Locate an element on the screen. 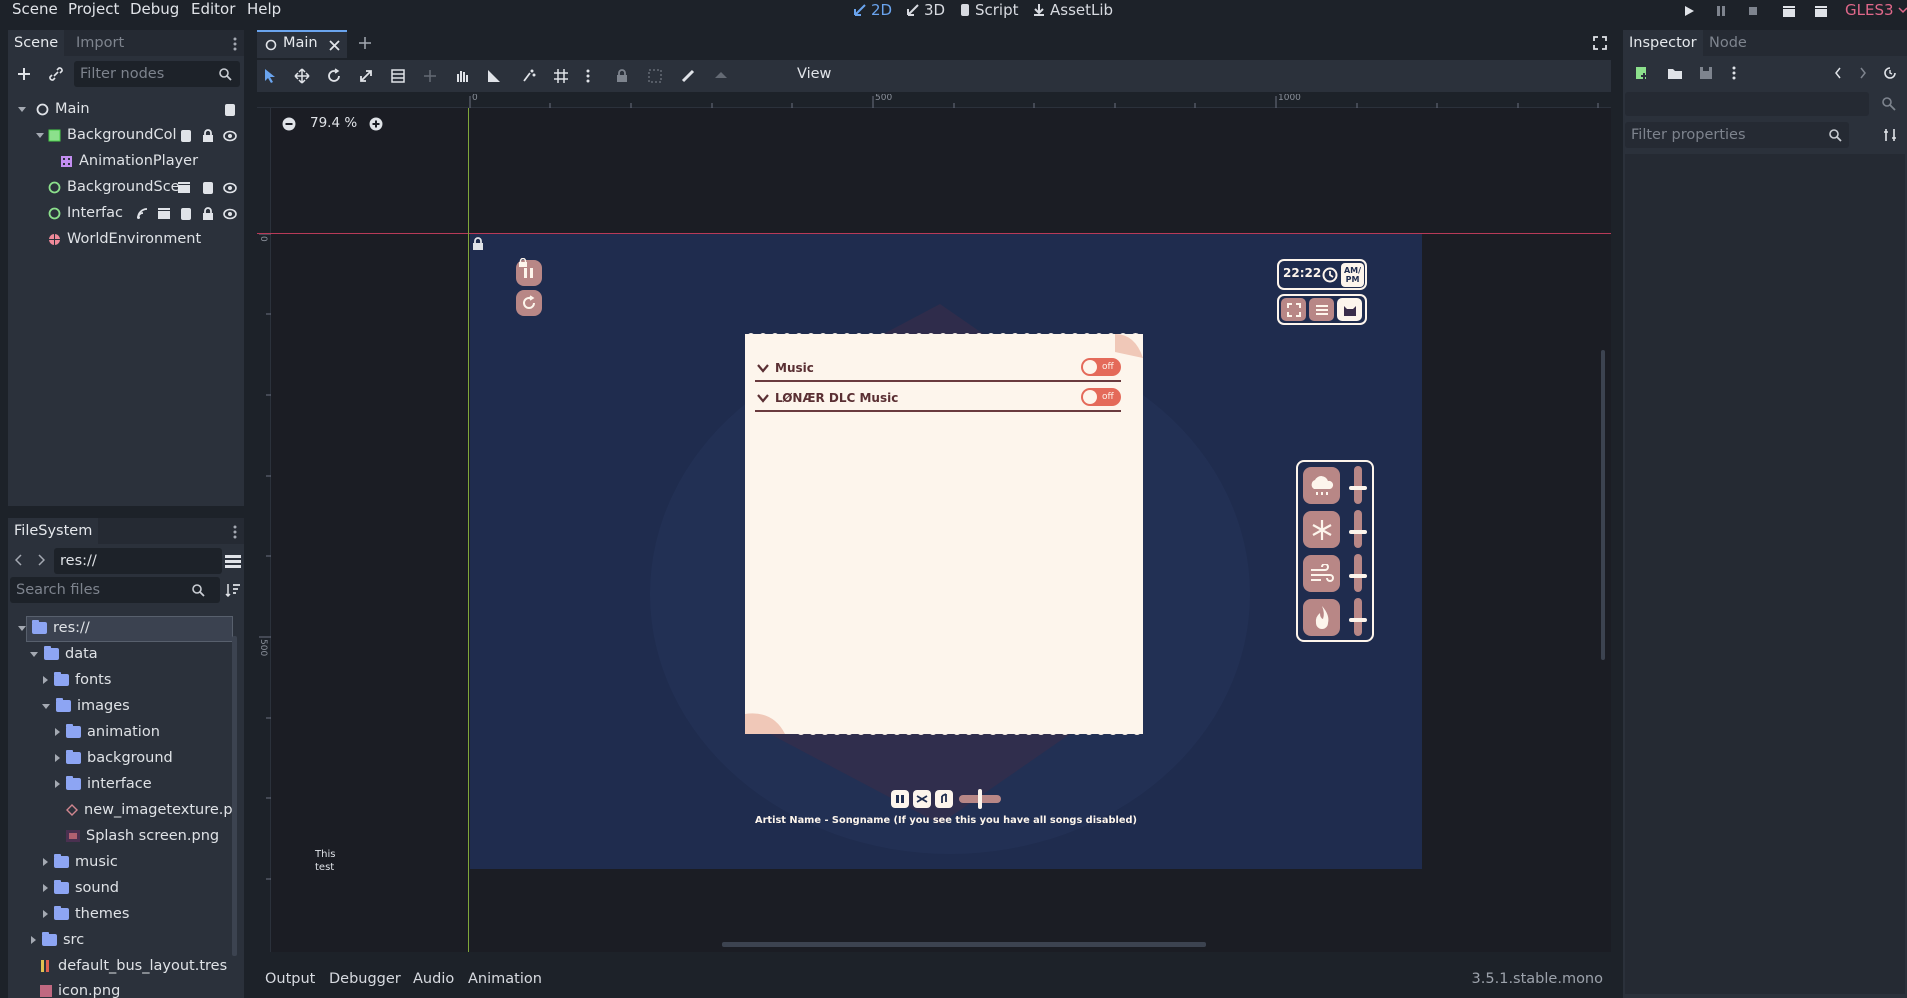 The image size is (1907, 998). save-icon is located at coordinates (1706, 73).